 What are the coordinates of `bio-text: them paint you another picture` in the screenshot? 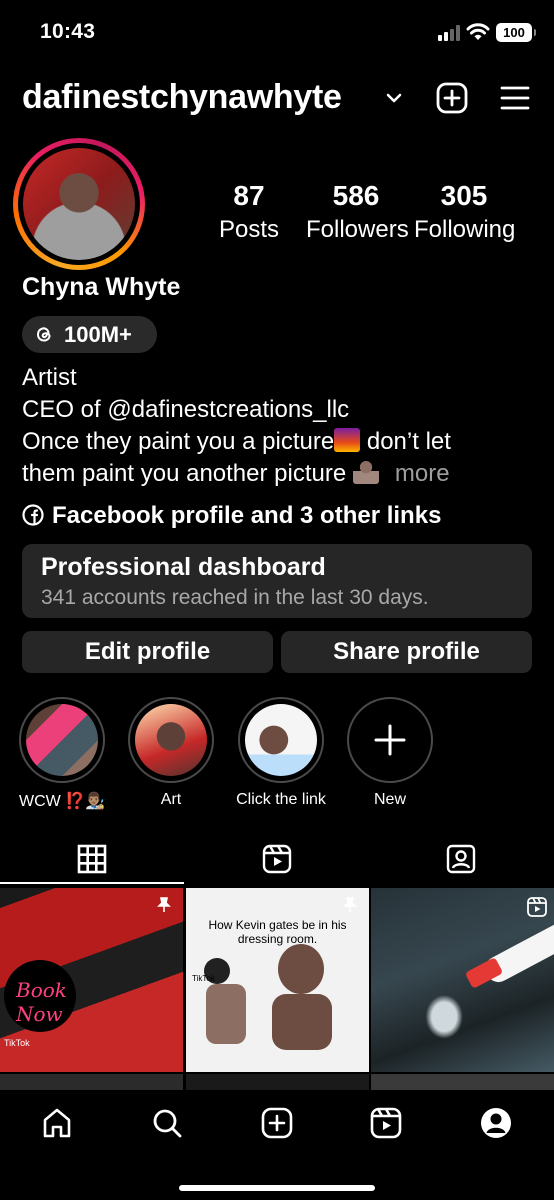 It's located at (187, 473).